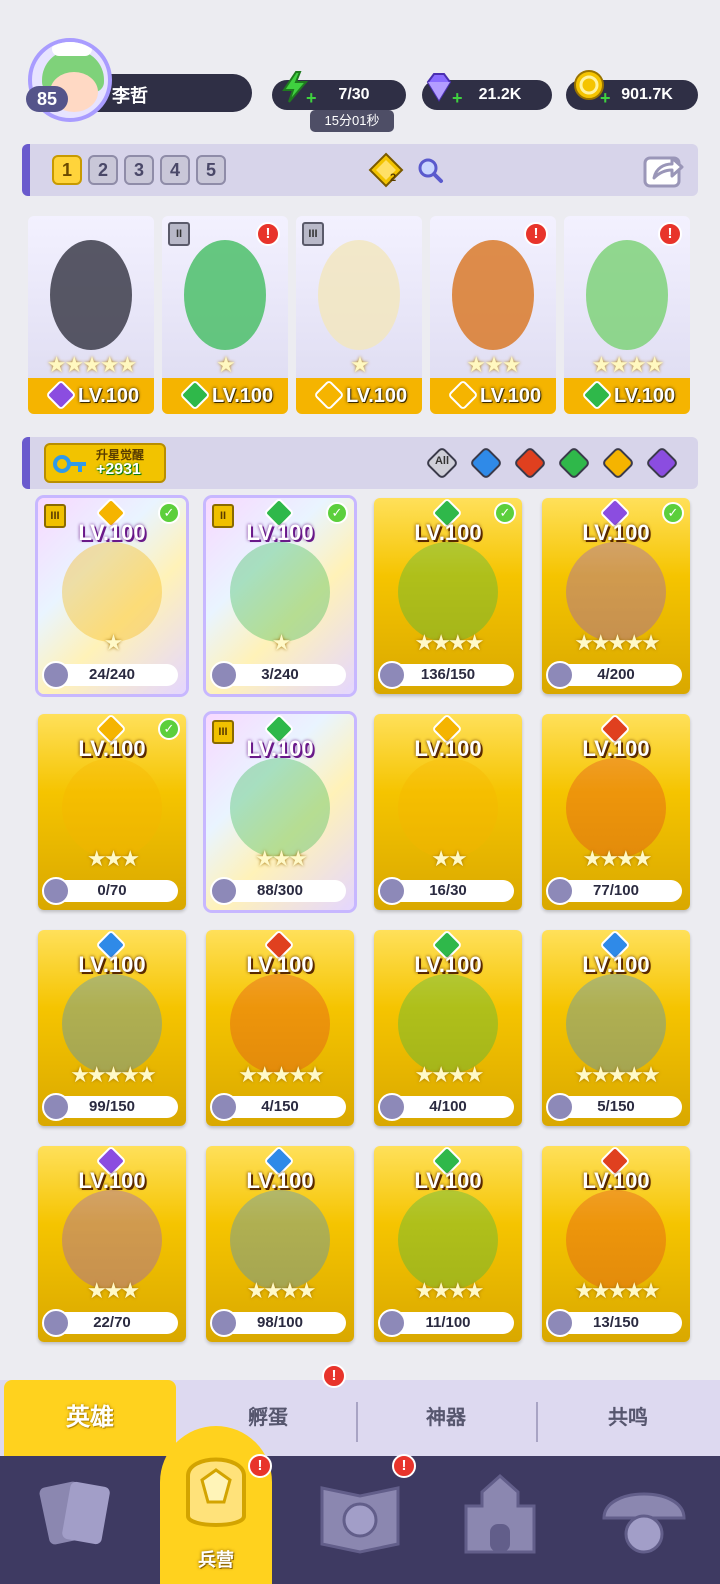  What do you see at coordinates (130, 96) in the screenshot?
I see `player-name: 李哲` at bounding box center [130, 96].